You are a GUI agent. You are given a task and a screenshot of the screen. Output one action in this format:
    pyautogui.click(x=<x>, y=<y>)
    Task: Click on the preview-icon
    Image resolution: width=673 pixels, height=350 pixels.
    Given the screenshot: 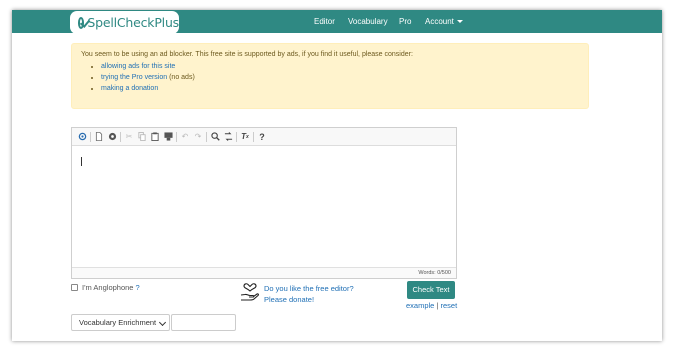 What is the action you would take?
    pyautogui.click(x=112, y=137)
    